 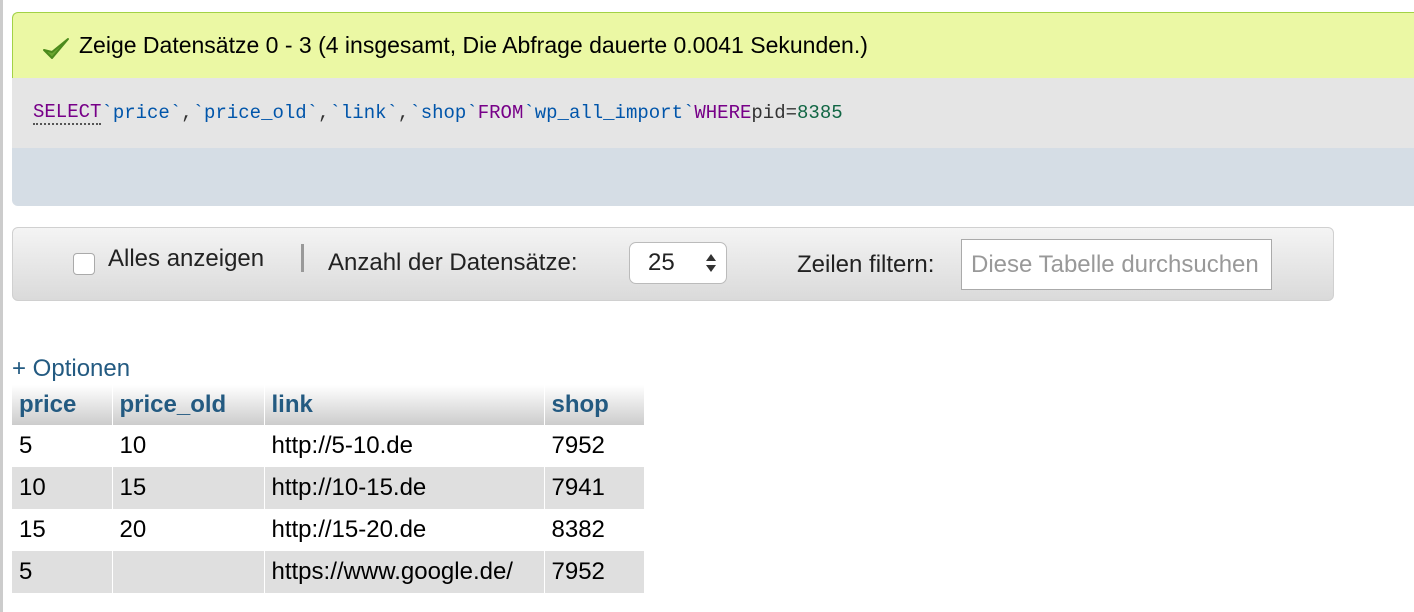 What do you see at coordinates (186, 259) in the screenshot?
I see `show-all-label: Alles anzeigen` at bounding box center [186, 259].